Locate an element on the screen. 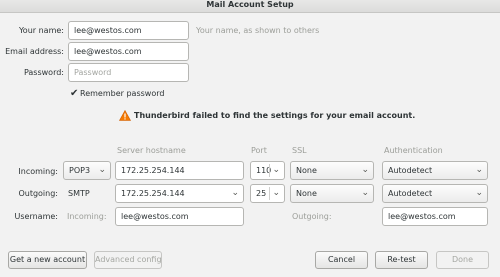  cancel-button: Cancel is located at coordinates (341, 260).